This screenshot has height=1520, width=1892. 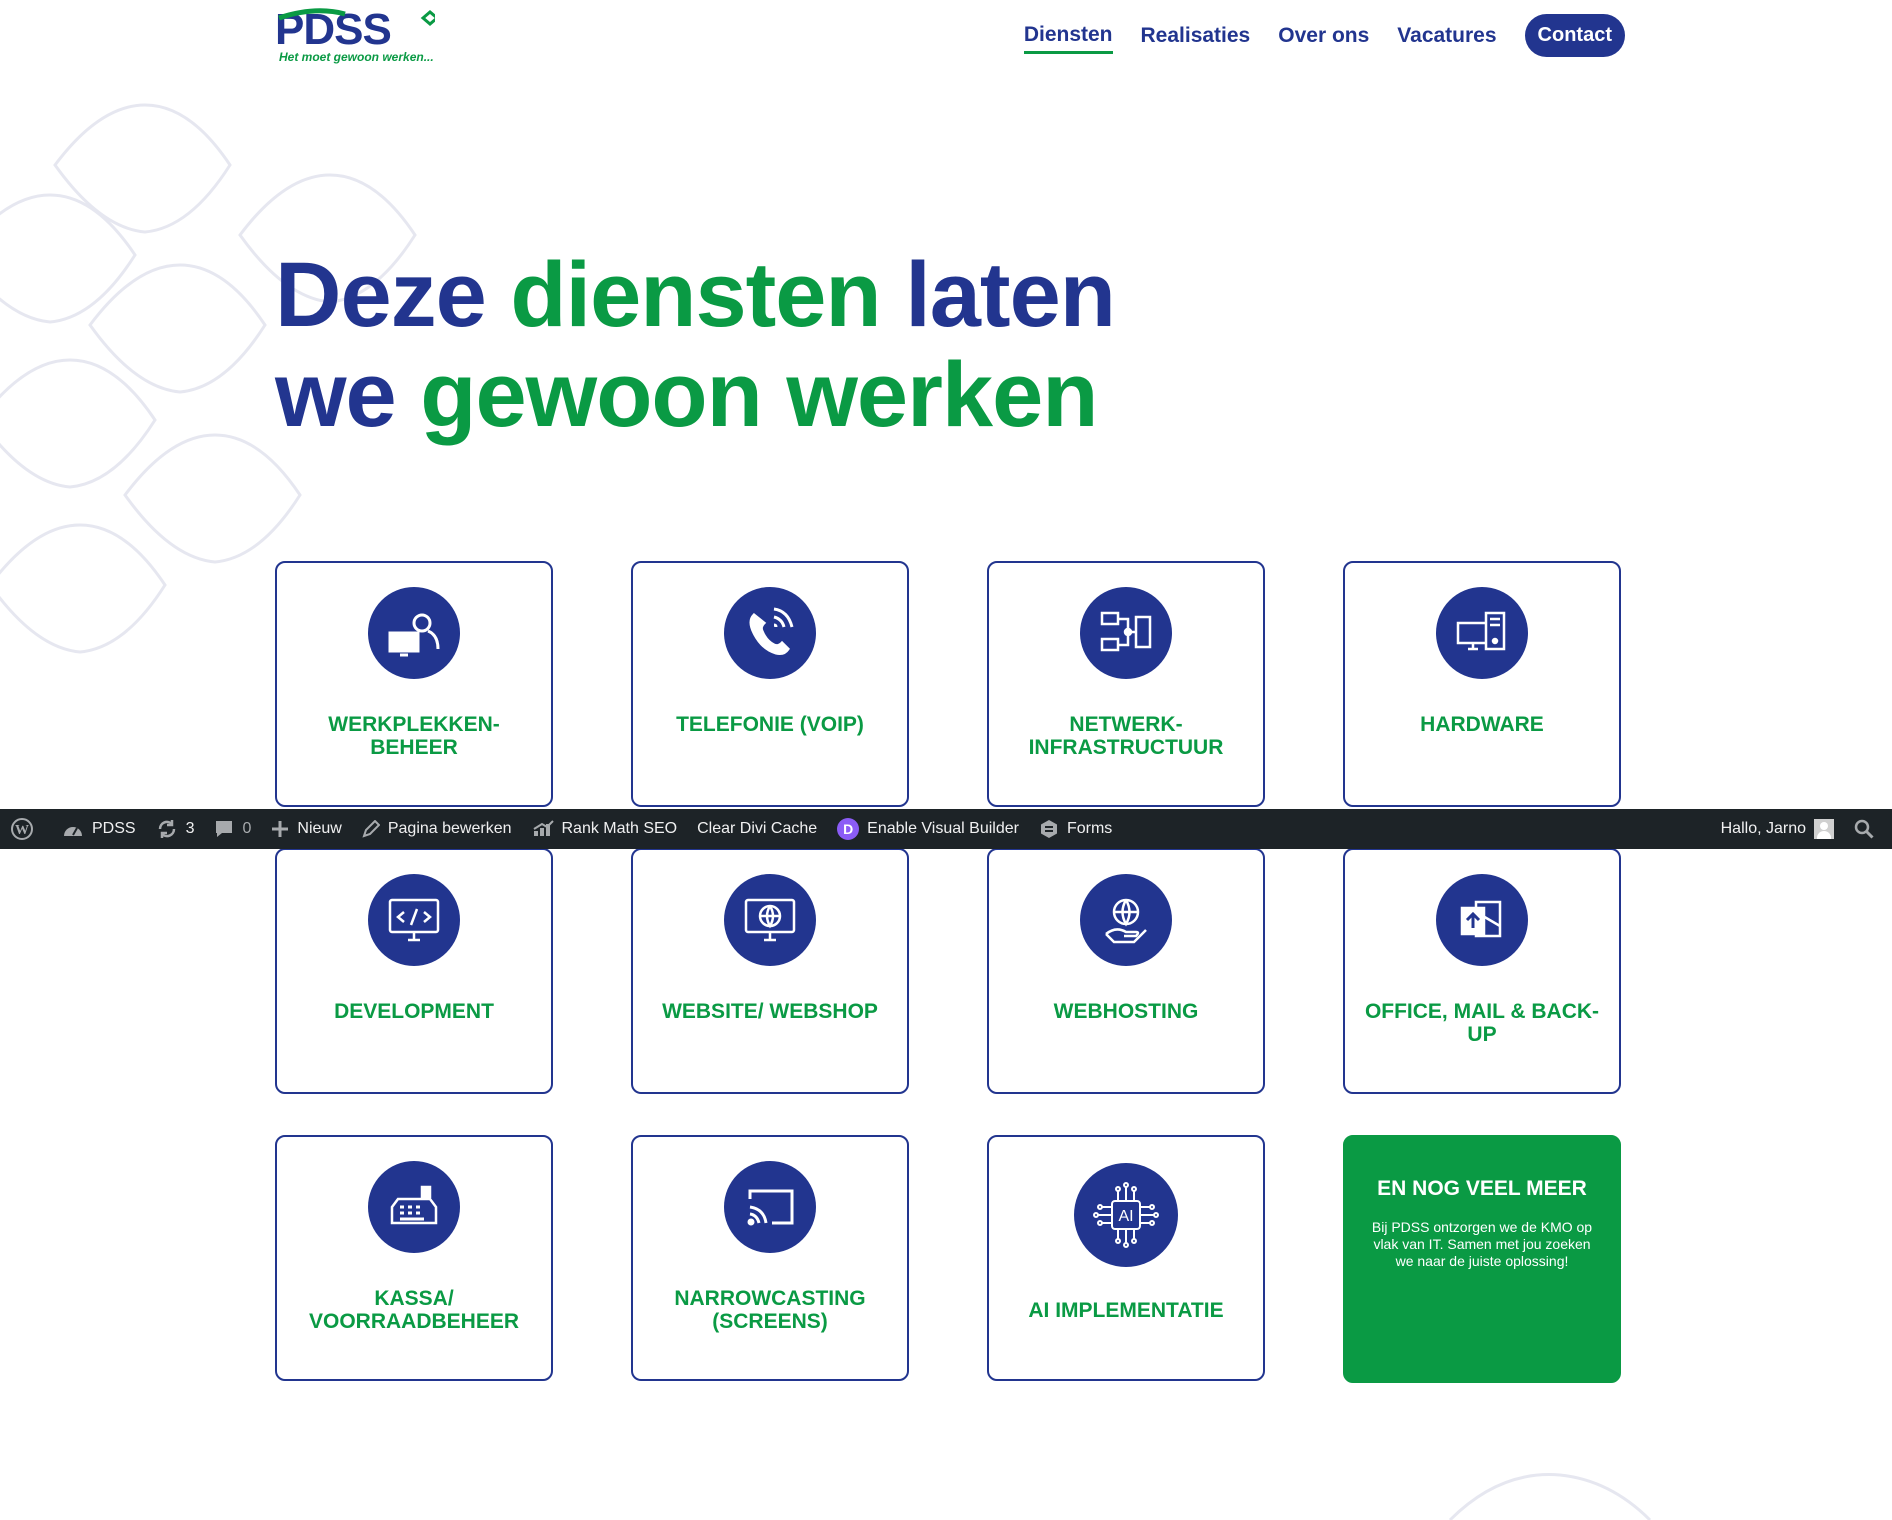 What do you see at coordinates (770, 1207) in the screenshot?
I see `cast-screen-icon` at bounding box center [770, 1207].